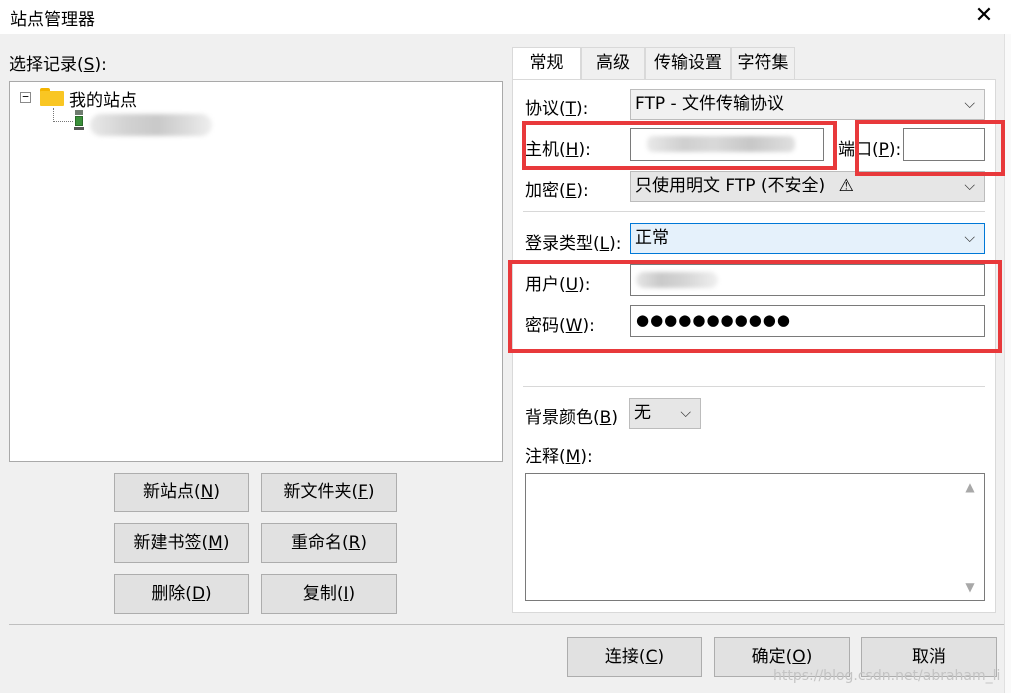 This screenshot has width=1011, height=693. What do you see at coordinates (887, 676) in the screenshot?
I see `watermark: https://blog.csdn.net/abraham_li` at bounding box center [887, 676].